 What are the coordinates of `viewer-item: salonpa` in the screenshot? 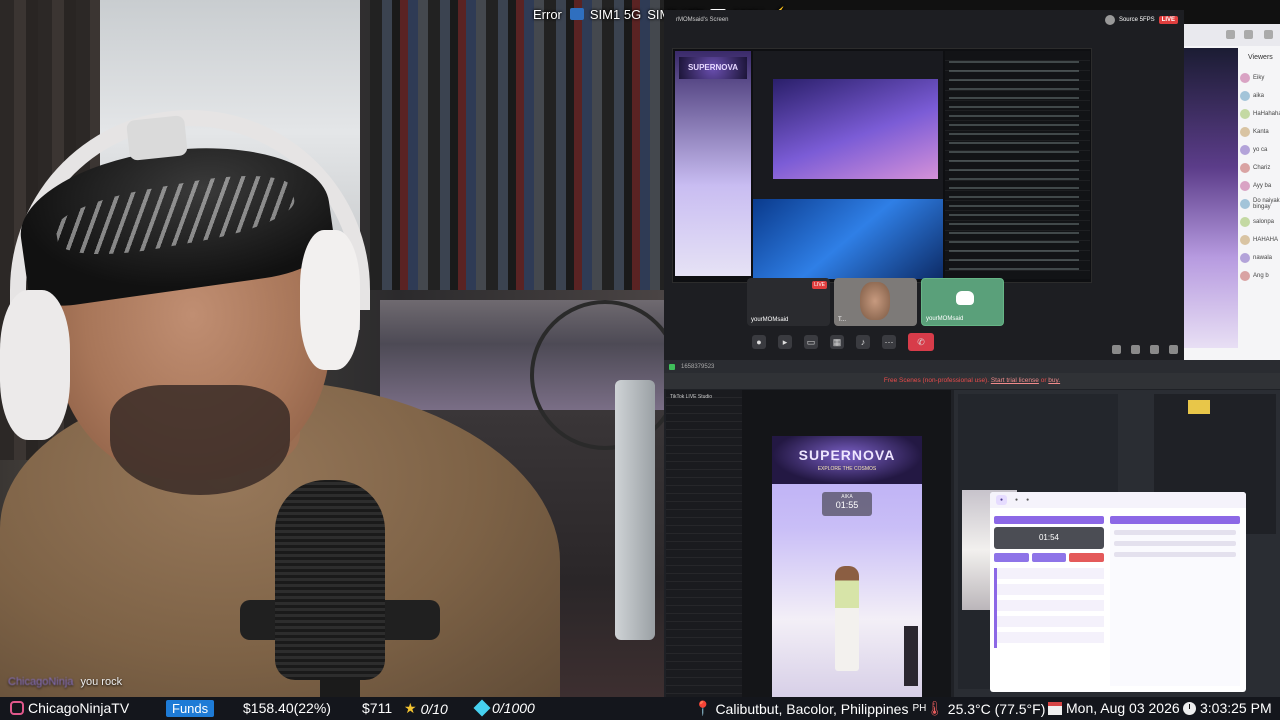 It's located at (1260, 222).